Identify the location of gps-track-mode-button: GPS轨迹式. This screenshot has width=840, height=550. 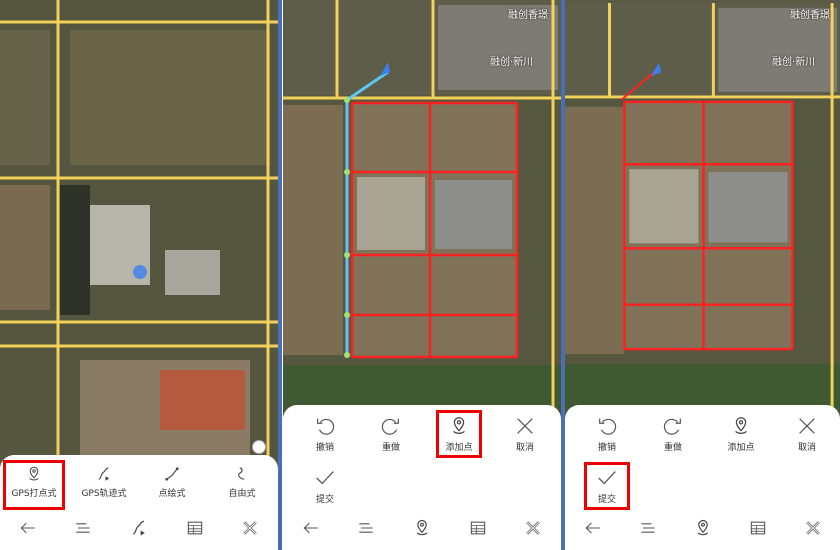
(104, 482).